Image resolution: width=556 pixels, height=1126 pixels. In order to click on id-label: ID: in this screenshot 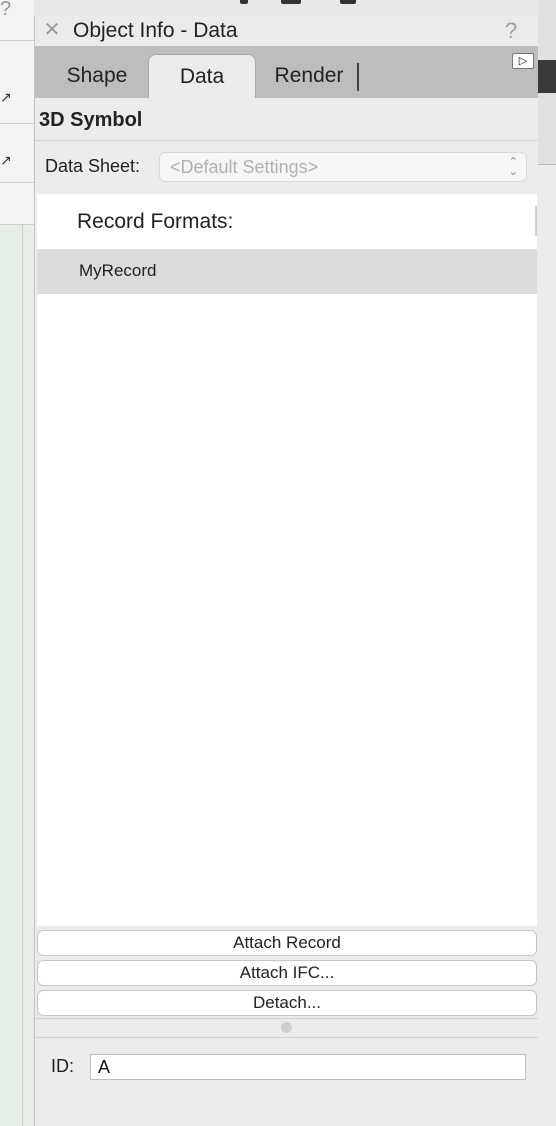, I will do `click(63, 1066)`.